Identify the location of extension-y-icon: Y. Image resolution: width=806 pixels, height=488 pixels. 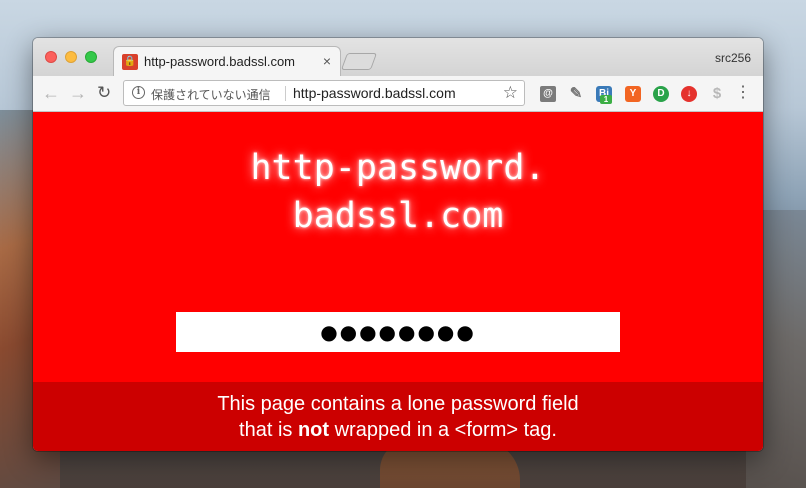
(633, 94).